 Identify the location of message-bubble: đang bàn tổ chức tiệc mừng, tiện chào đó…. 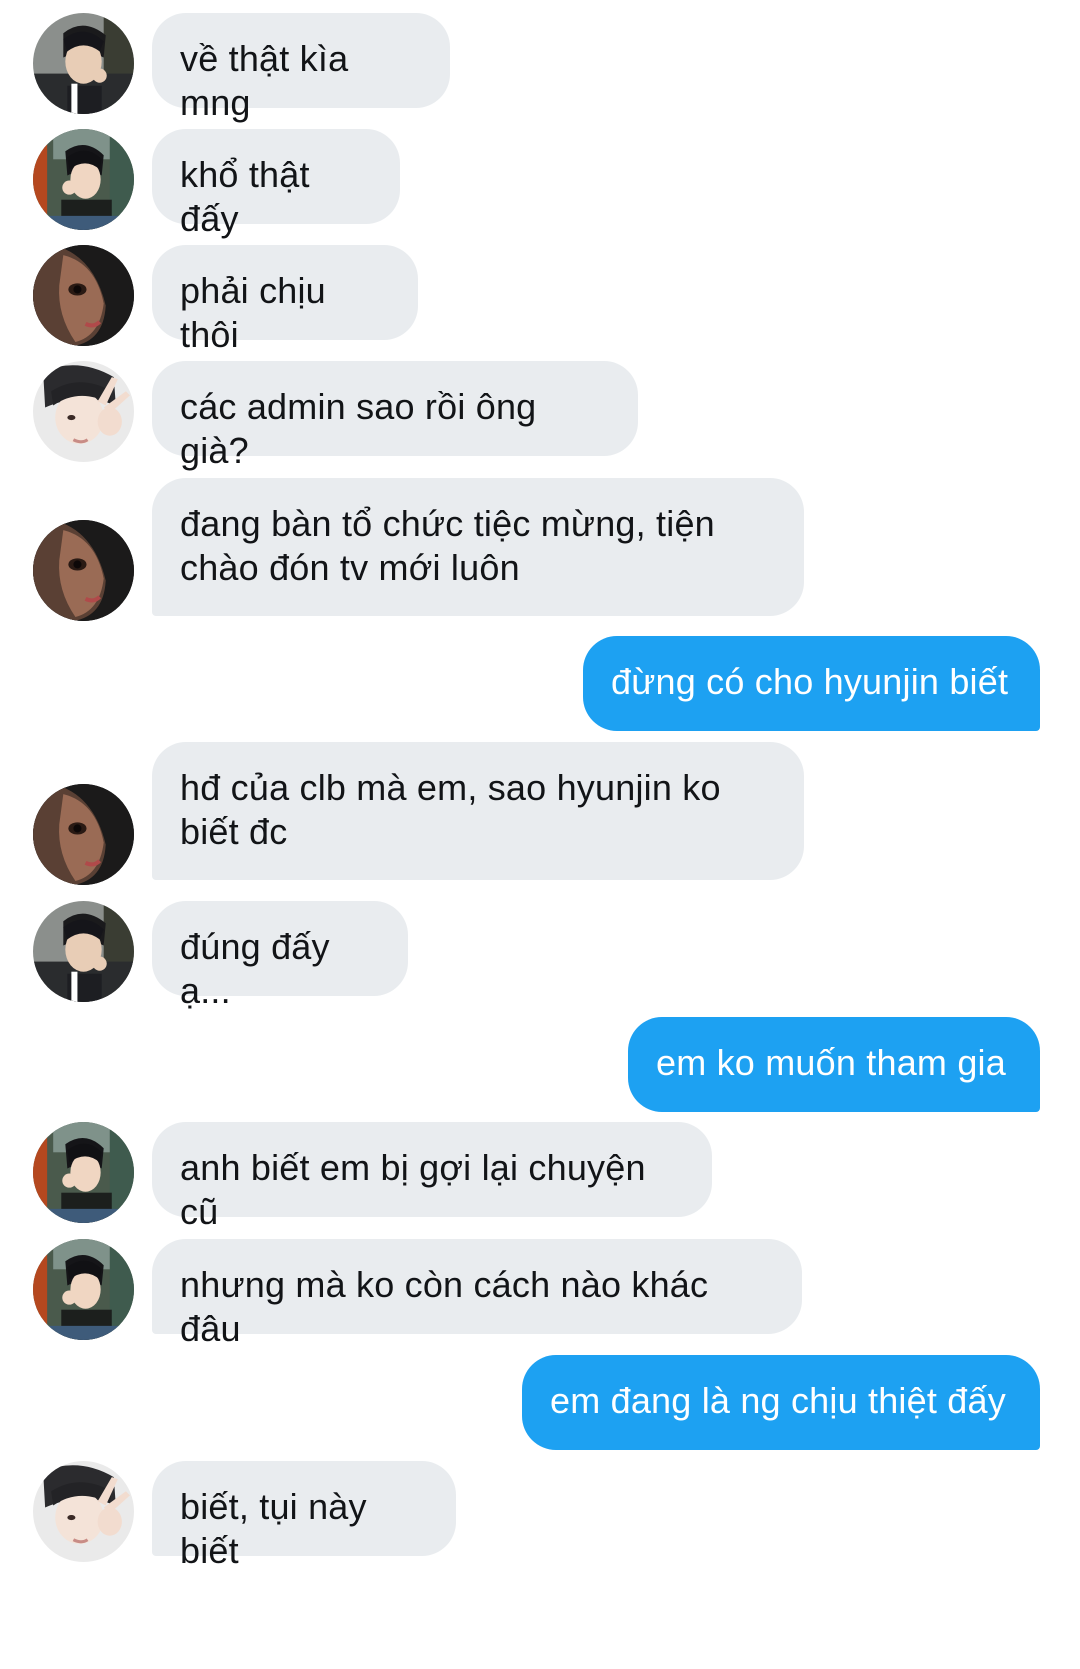
(478, 547).